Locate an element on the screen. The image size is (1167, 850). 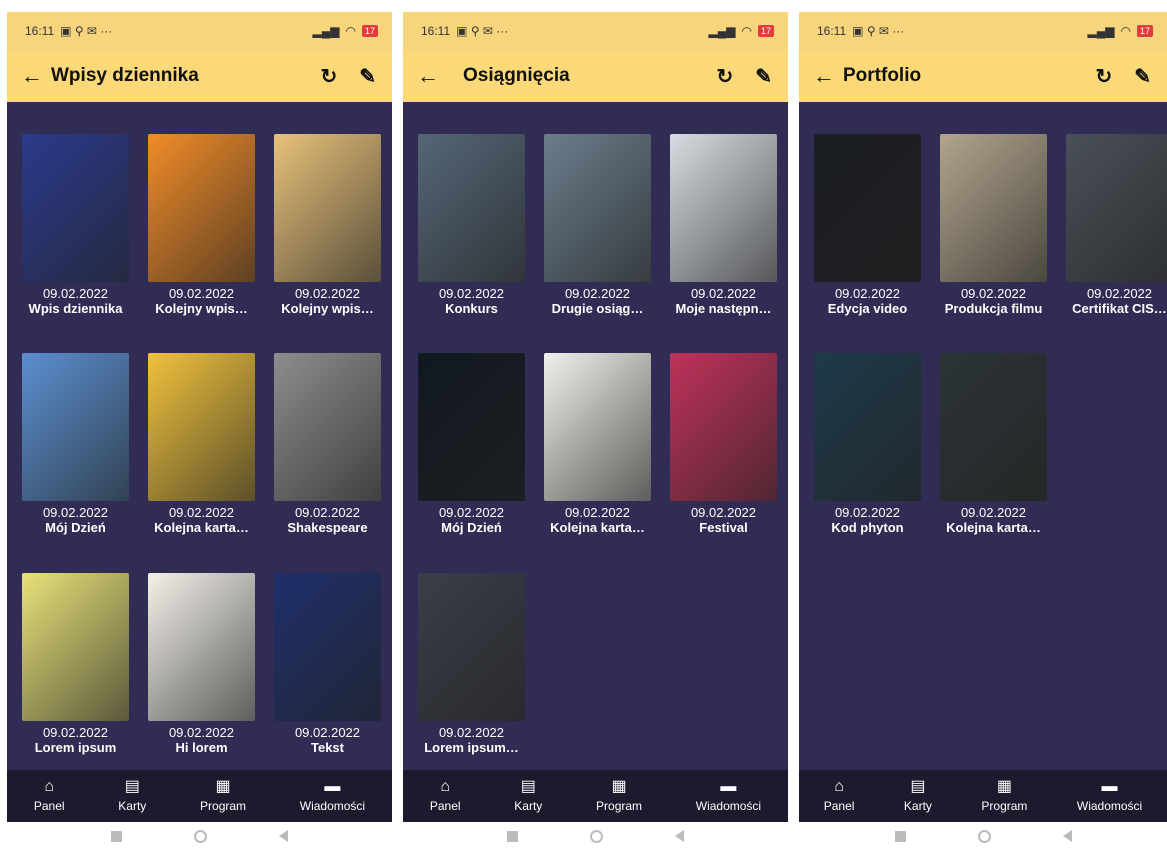
notification-icons: ▣ ⚲ ✉ ··· is located at coordinates (86, 31).